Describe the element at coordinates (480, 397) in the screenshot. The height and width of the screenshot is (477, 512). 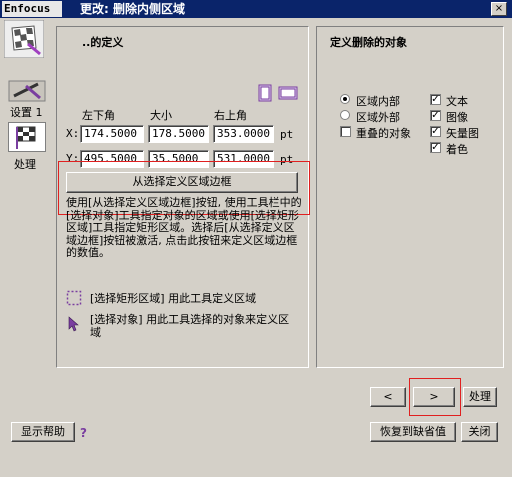
I see `process-button: 处理` at that location.